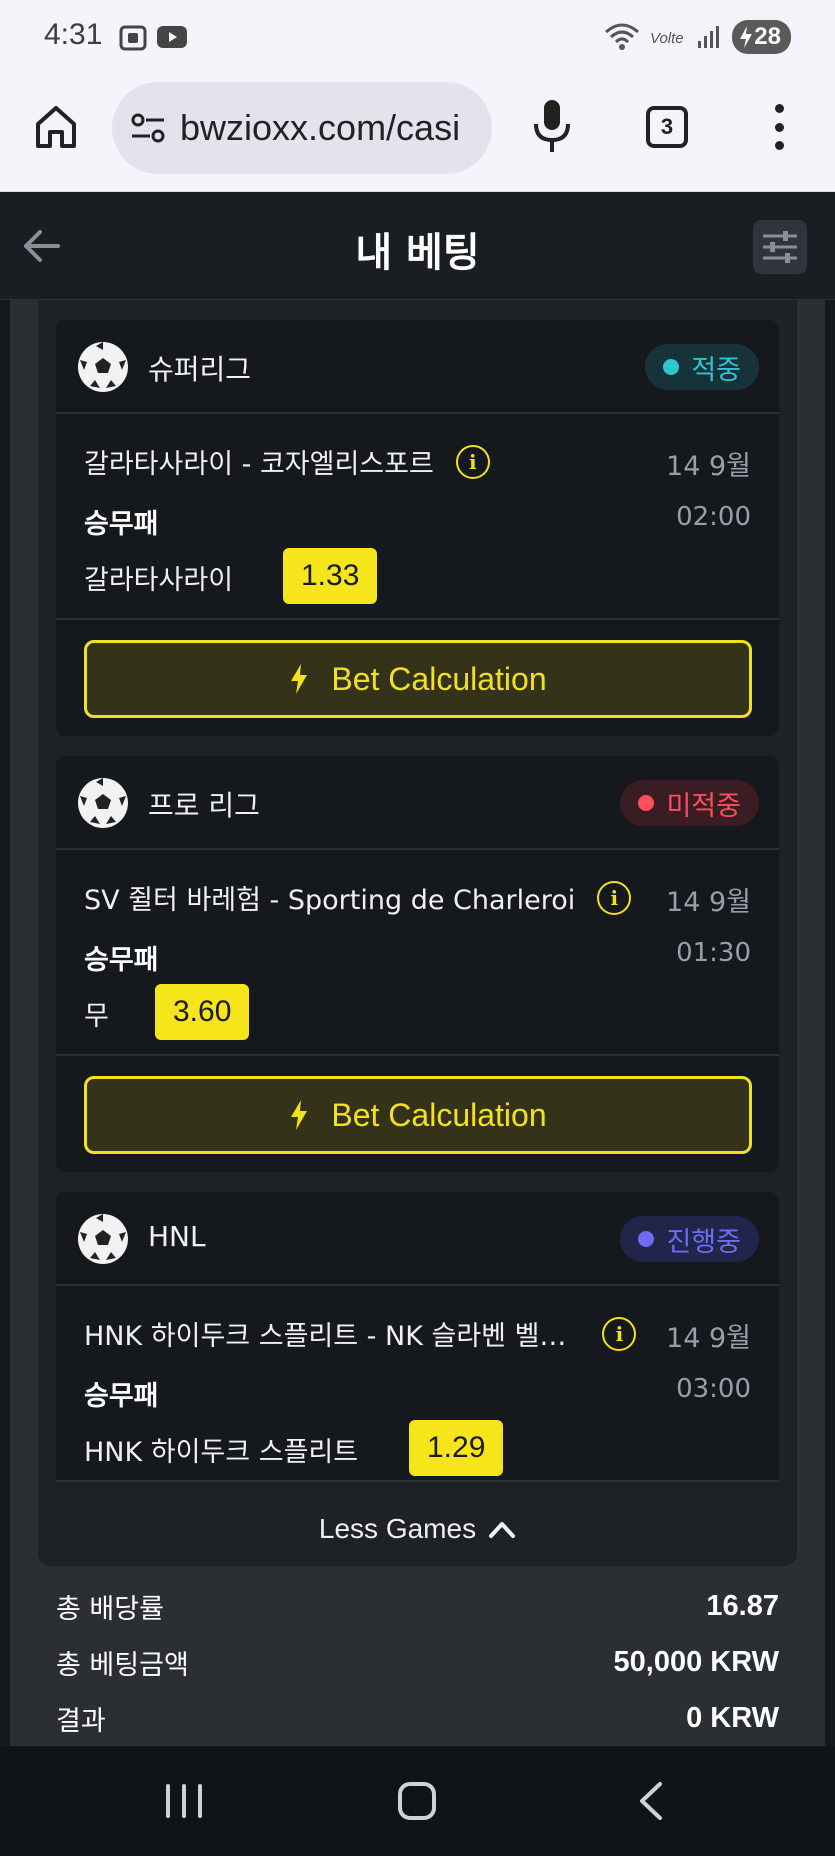  Describe the element at coordinates (417, 38) in the screenshot. I see `status-bar: 4:31 Volte 28` at that location.